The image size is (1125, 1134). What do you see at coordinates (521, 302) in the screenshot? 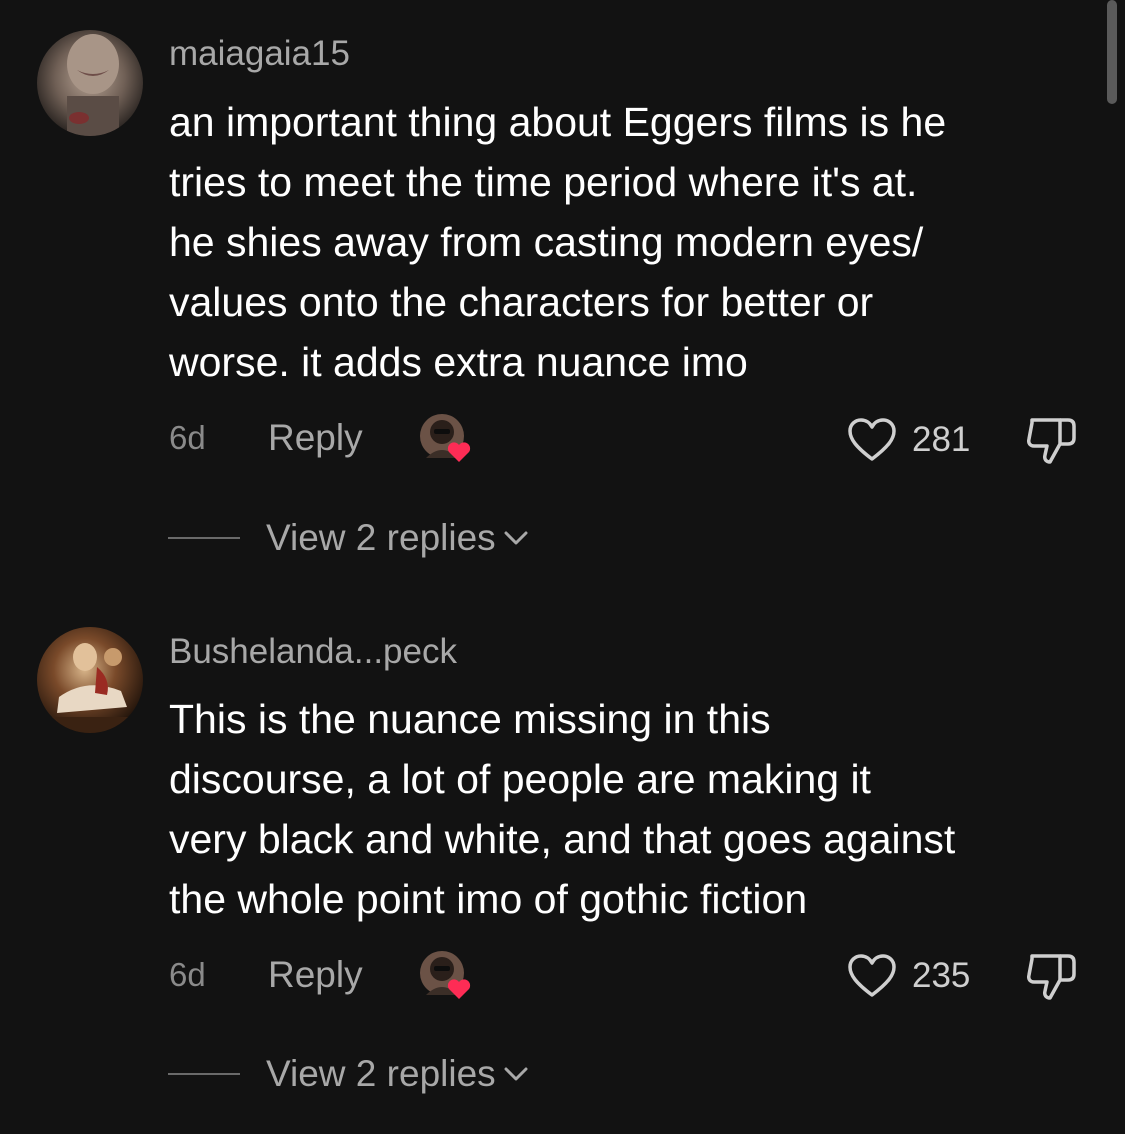
I see `comment-text-line: values onto the characters for better or` at bounding box center [521, 302].